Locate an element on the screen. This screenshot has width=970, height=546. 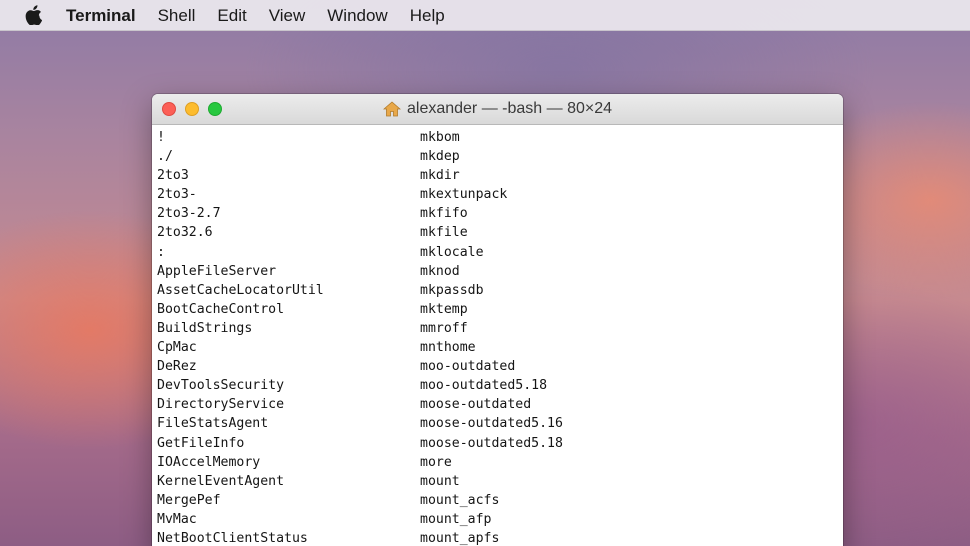
command-name: NetBootClientStatus is located at coordinates (232, 538).